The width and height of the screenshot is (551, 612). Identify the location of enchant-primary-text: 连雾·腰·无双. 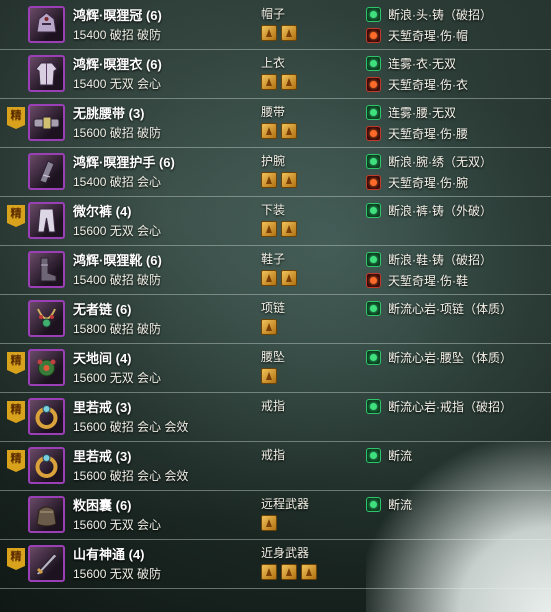
(422, 113).